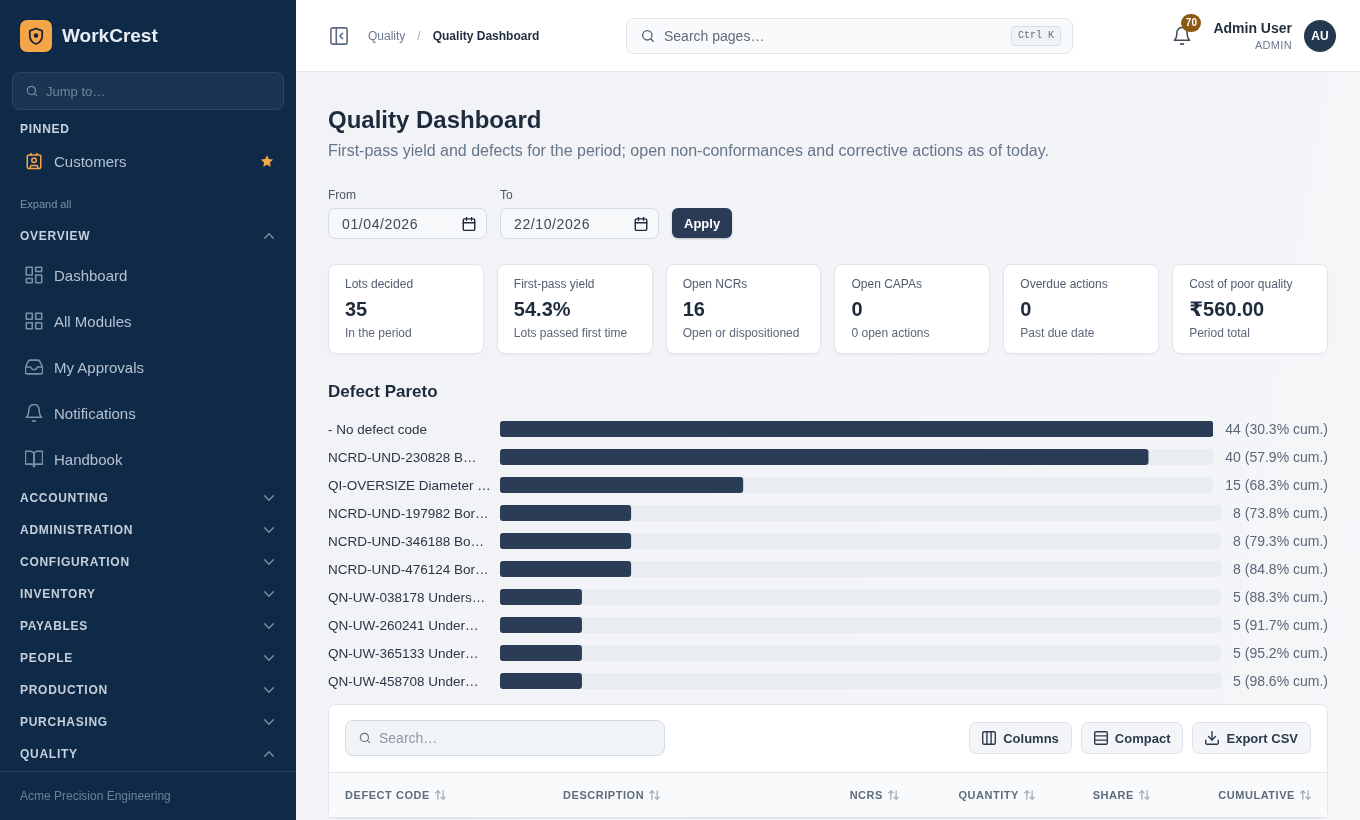  I want to click on toolbar-button: Columns, so click(1020, 738).